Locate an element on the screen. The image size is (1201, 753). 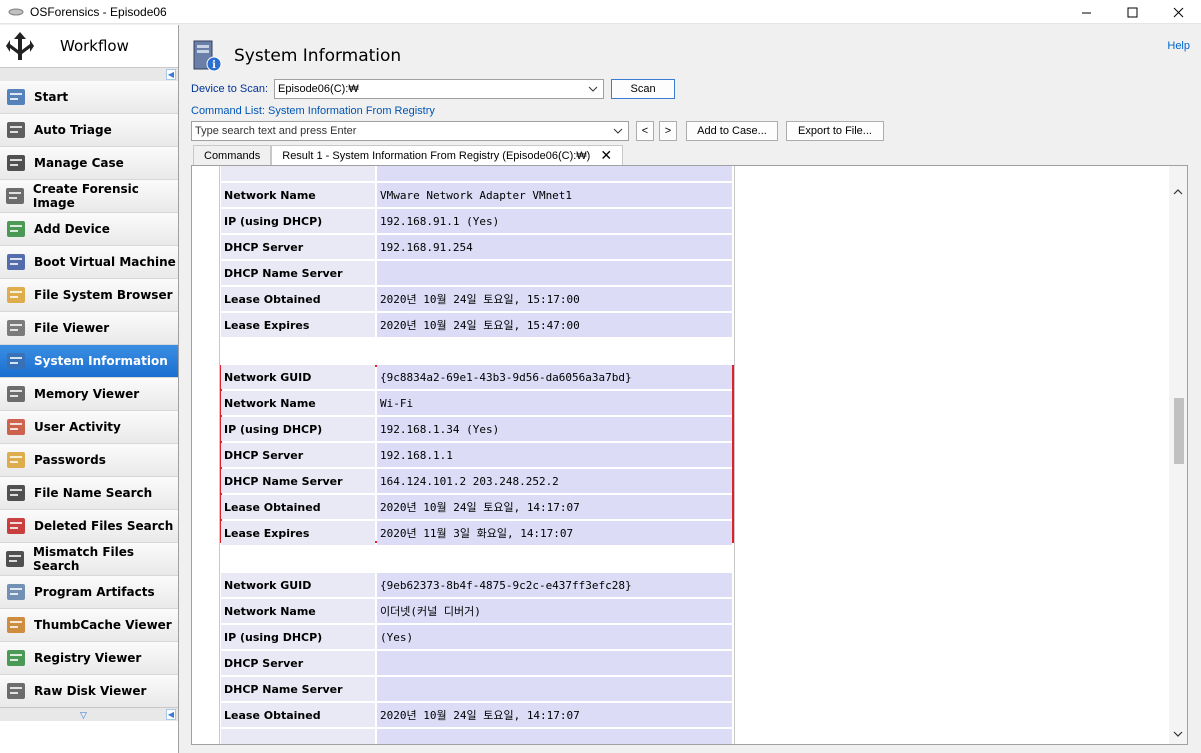
sidebar-item-thumbcache-viewer: ThumbCache Viewer is located at coordinates (89, 625).